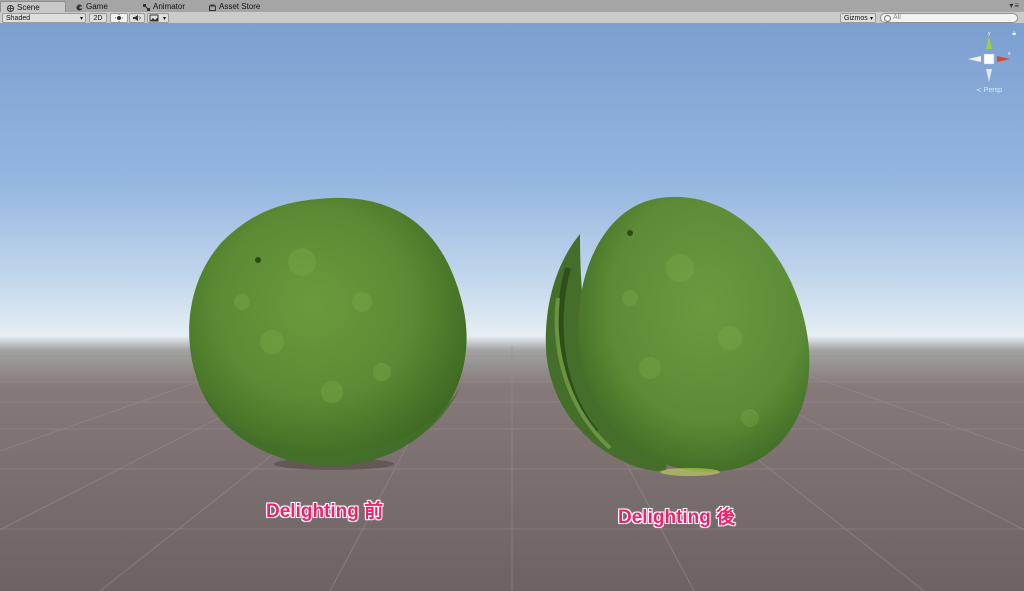 Image resolution: width=1024 pixels, height=591 pixels. Describe the element at coordinates (897, 17) in the screenshot. I see `search-placeholder: All` at that location.